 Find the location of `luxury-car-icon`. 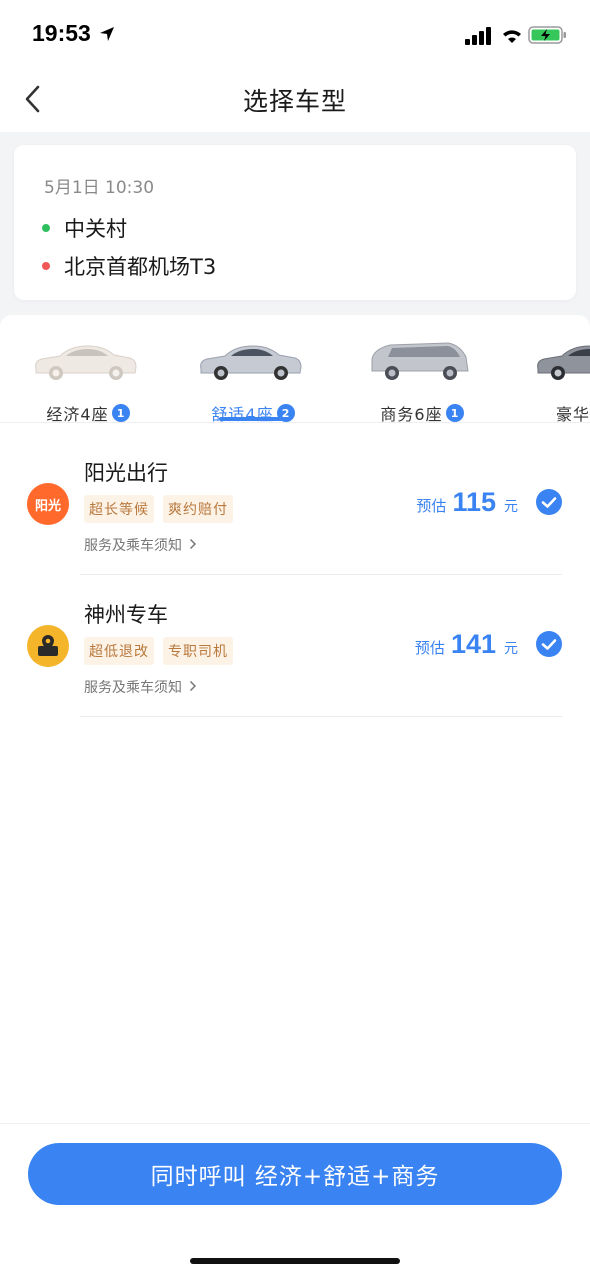

luxury-car-icon is located at coordinates (563, 362).